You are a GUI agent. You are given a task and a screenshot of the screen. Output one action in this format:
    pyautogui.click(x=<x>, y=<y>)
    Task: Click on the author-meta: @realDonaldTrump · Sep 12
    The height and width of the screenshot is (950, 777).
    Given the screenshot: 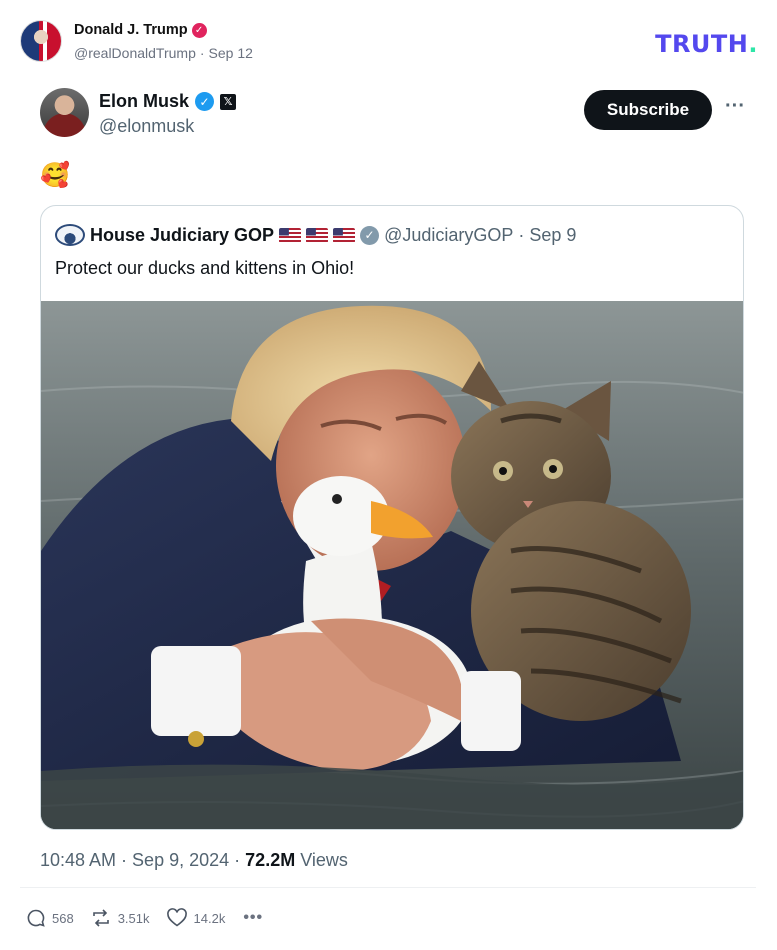 What is the action you would take?
    pyautogui.click(x=163, y=53)
    